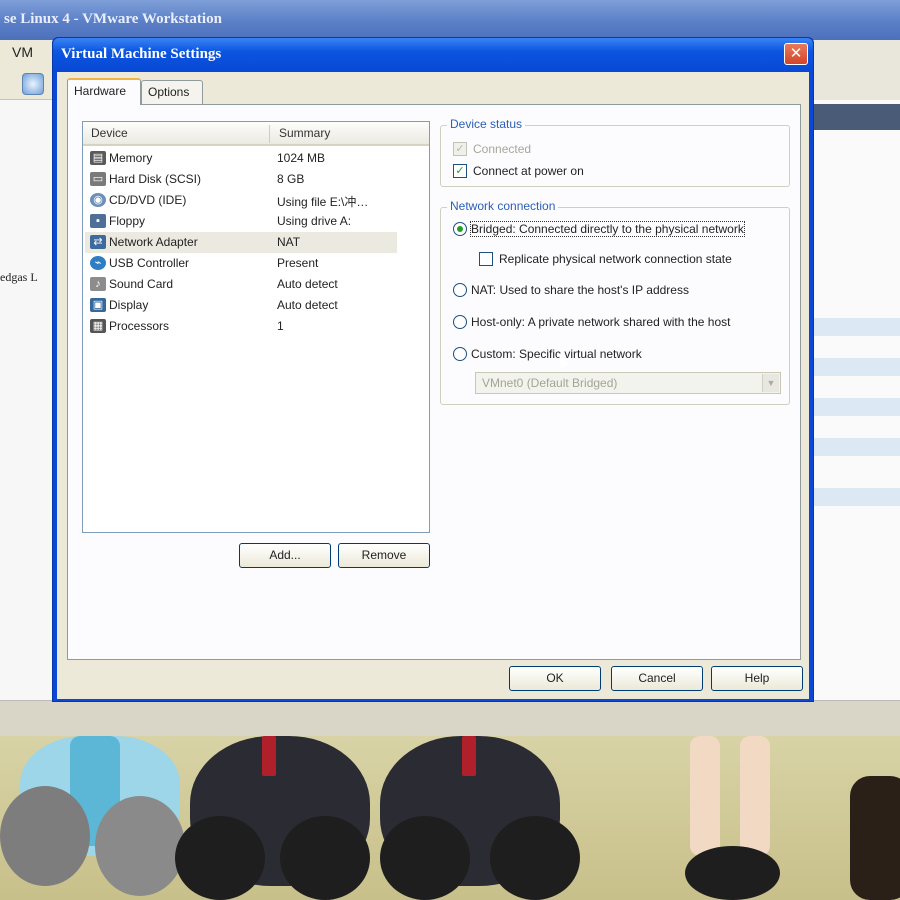  I want to click on device-row-usb-controller: ⌁ USB Controller Present, so click(241, 263).